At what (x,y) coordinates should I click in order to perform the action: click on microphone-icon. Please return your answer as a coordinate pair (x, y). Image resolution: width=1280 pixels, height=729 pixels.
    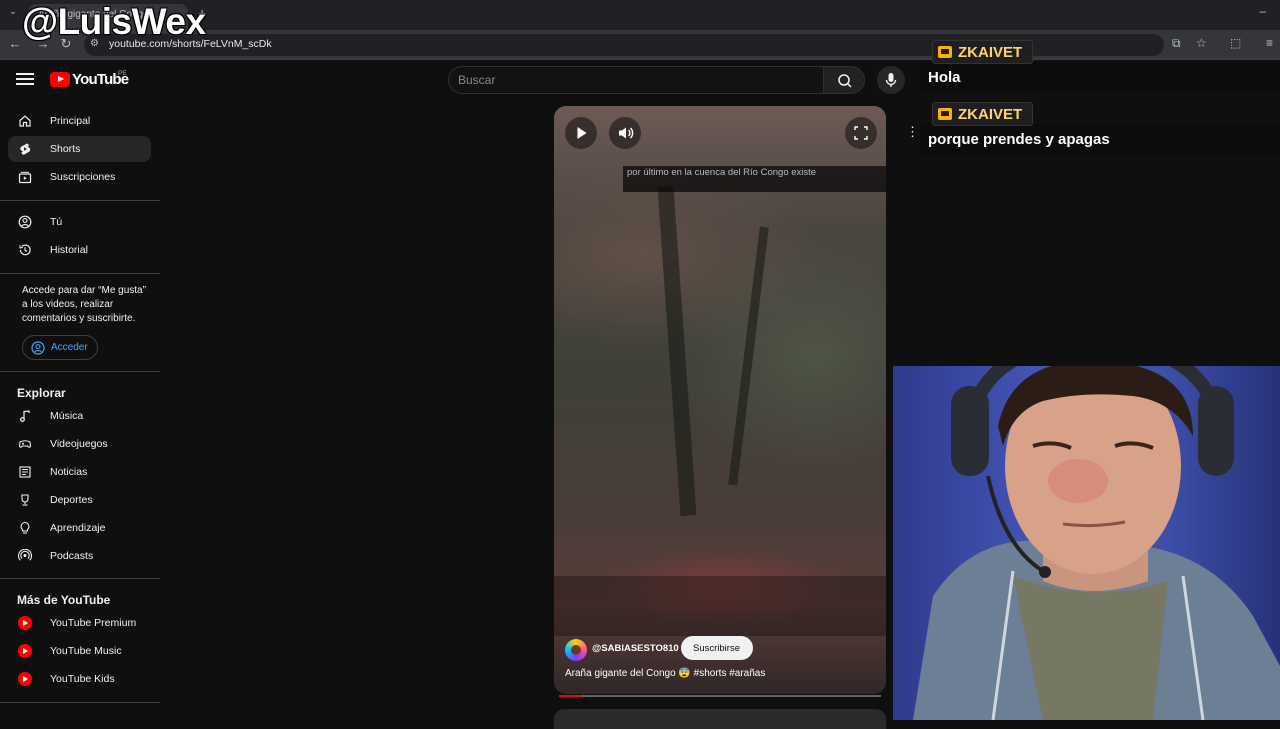
    Looking at the image, I should click on (891, 80).